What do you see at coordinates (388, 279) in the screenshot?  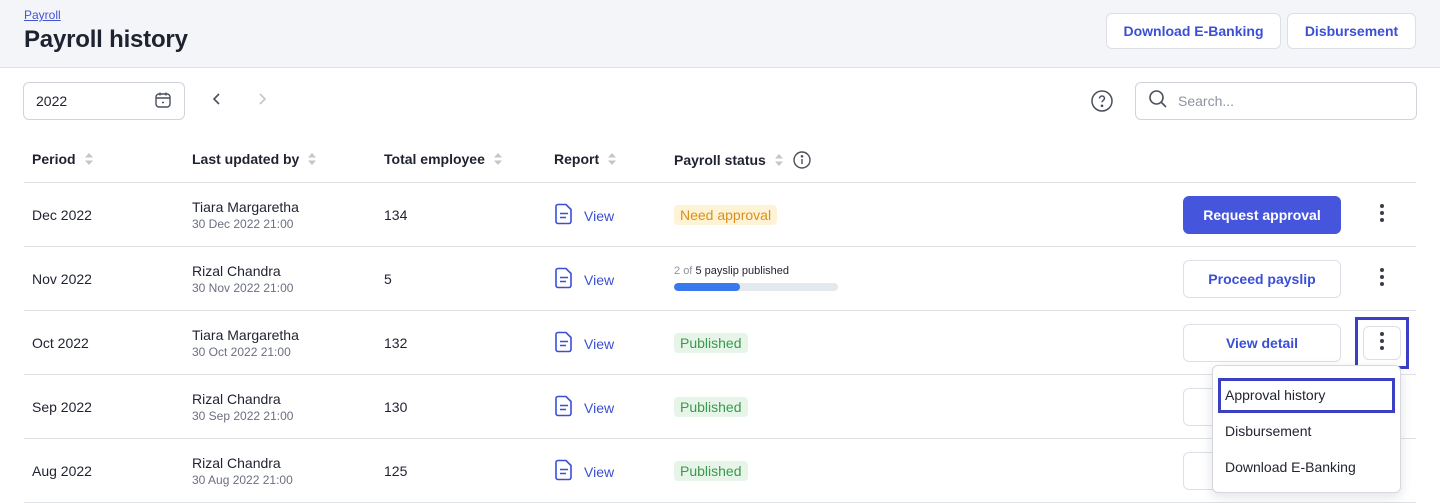 I see `total-employee-cell: 5` at bounding box center [388, 279].